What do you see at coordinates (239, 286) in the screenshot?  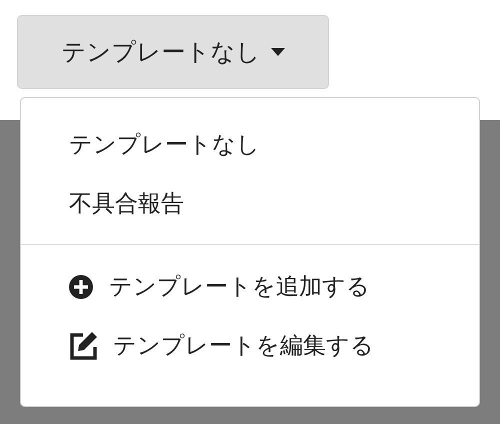 I see `menu-item: テンプレートを追加する` at bounding box center [239, 286].